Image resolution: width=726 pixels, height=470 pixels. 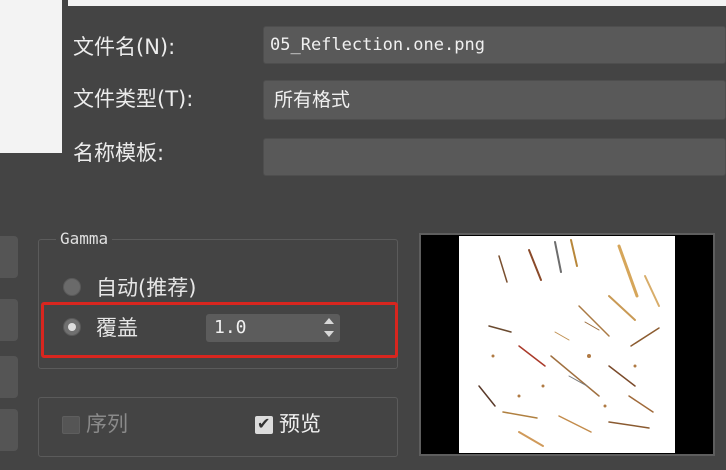 What do you see at coordinates (494, 100) in the screenshot?
I see `file-type-select: 所有格式` at bounding box center [494, 100].